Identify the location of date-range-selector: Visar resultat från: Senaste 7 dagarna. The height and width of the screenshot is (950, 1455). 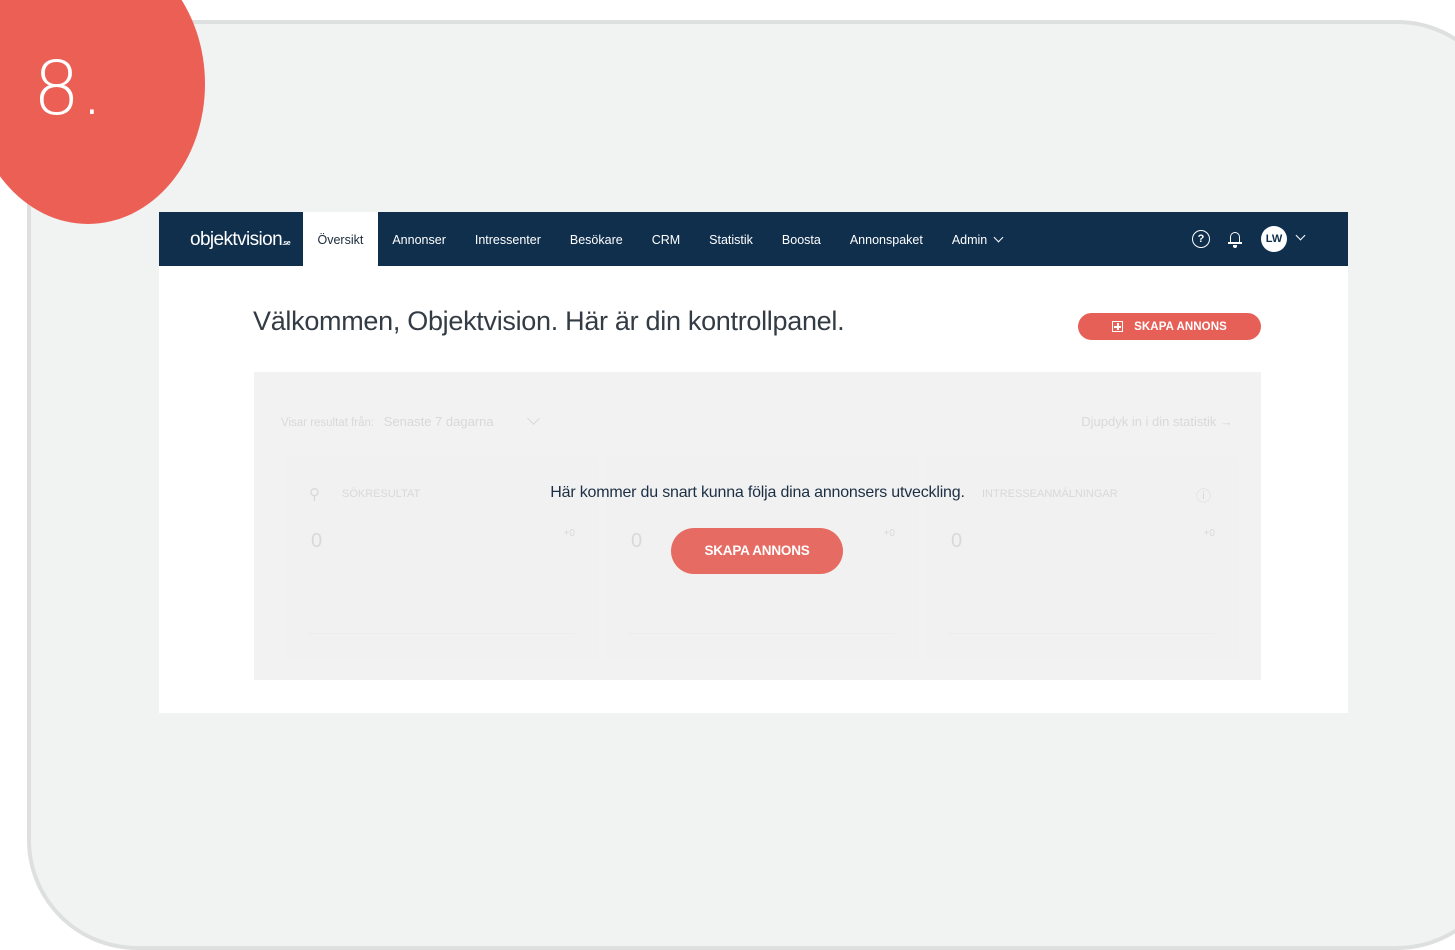
(411, 420).